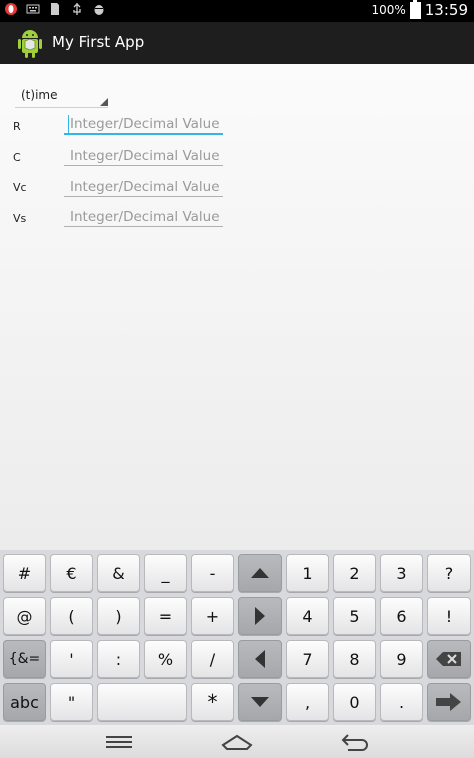 The image size is (474, 758). I want to click on key: 2, so click(354, 573).